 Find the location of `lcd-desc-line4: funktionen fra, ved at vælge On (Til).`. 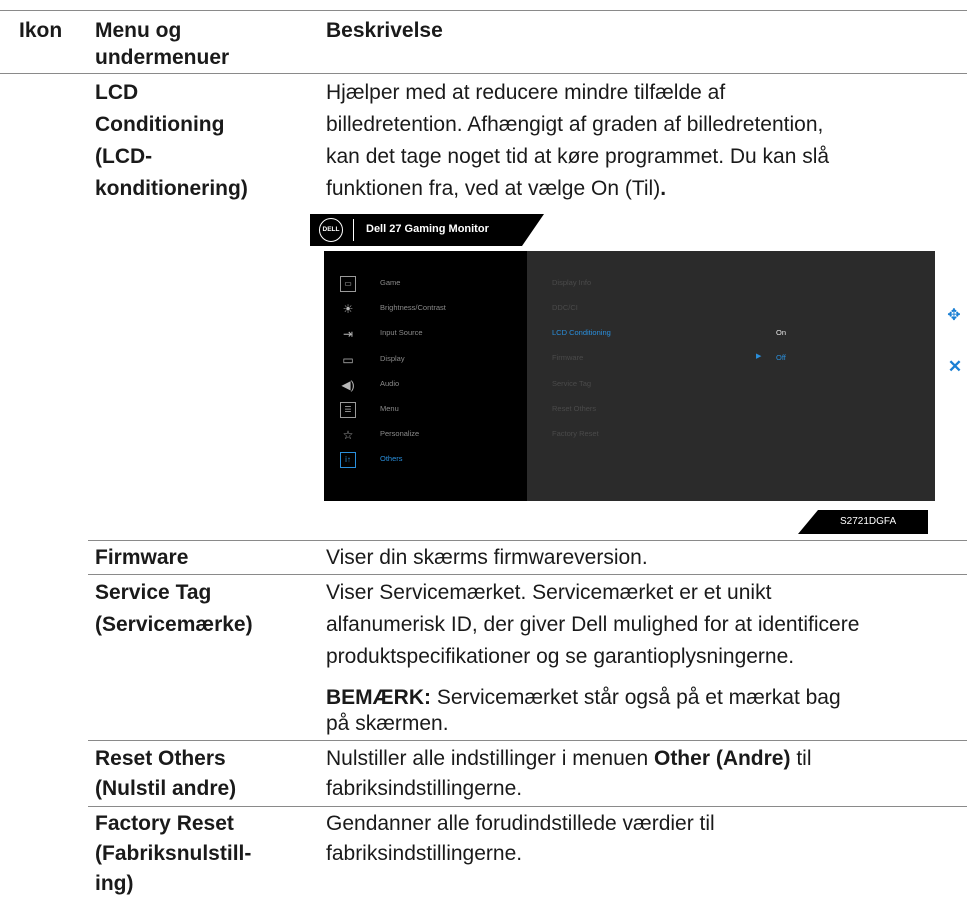

lcd-desc-line4: funktionen fra, ved at vælge On (Til). is located at coordinates (496, 188).